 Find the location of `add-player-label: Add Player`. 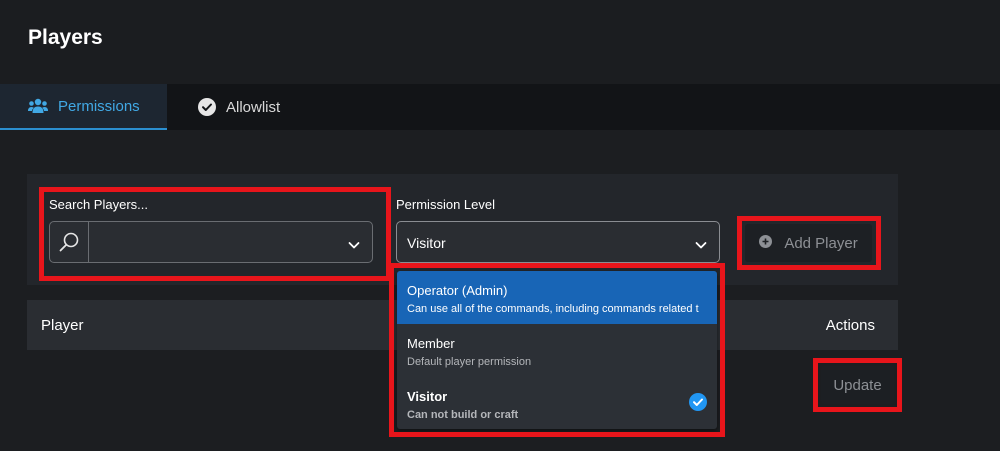

add-player-label: Add Player is located at coordinates (821, 243).